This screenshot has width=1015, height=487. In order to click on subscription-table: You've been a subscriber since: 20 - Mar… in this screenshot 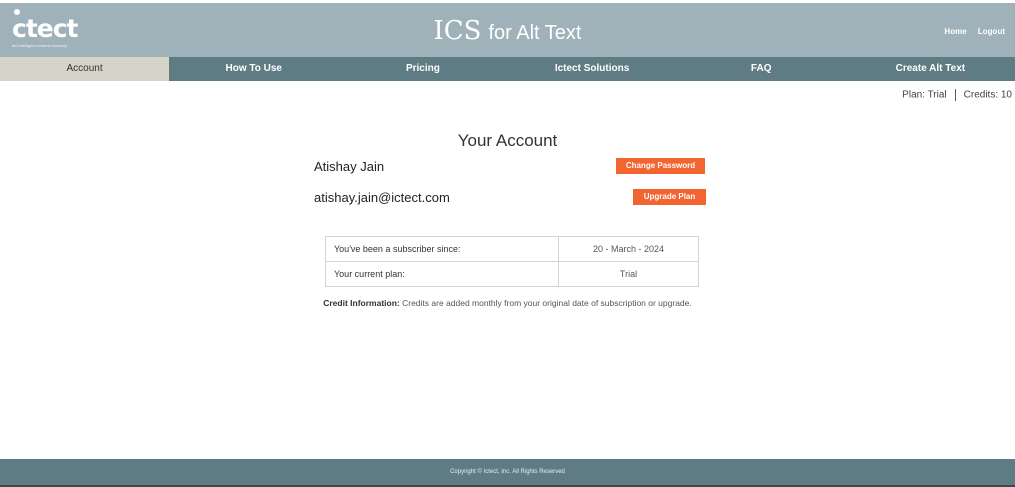, I will do `click(512, 261)`.